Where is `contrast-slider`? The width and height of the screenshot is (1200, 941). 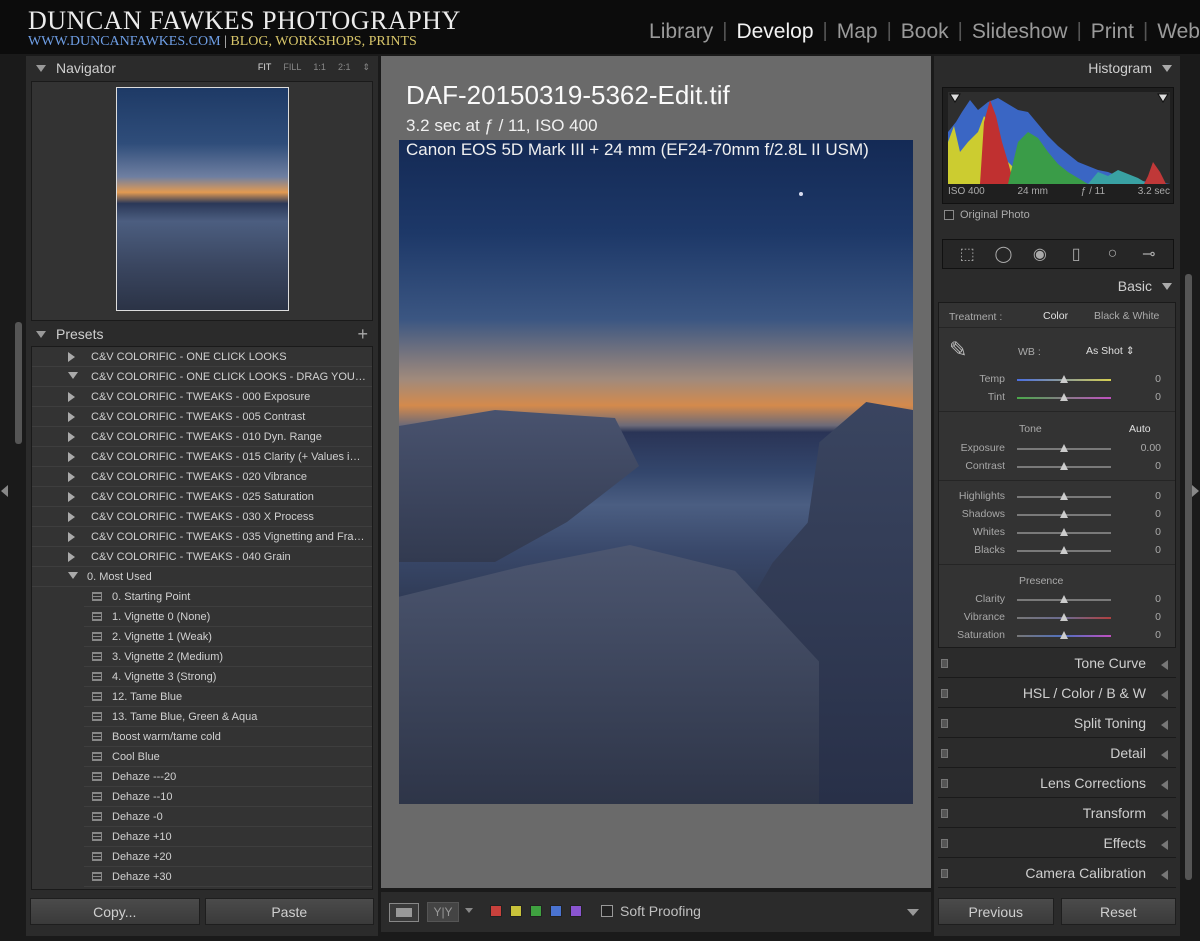 contrast-slider is located at coordinates (1064, 466).